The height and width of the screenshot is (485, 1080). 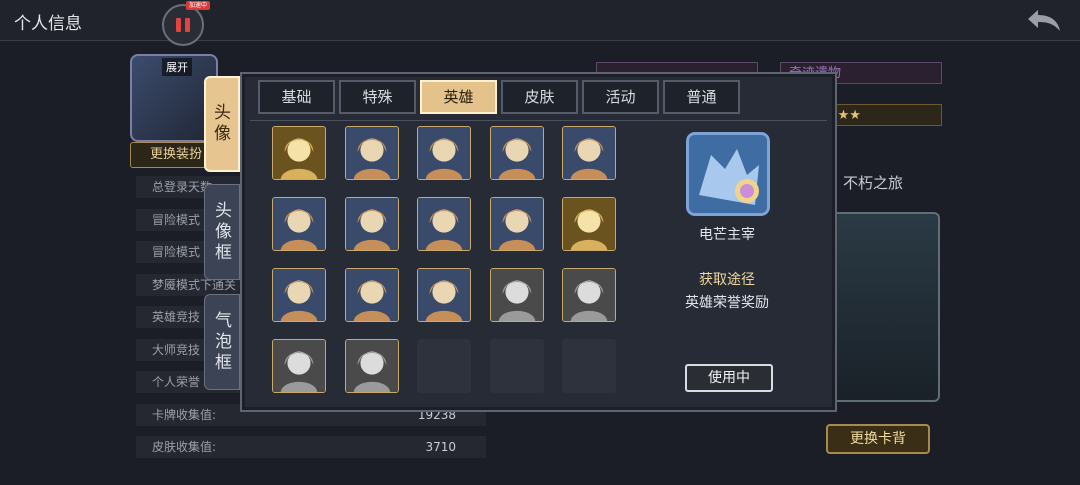 I want to click on avatar-goat-horned-beast, so click(x=371, y=224).